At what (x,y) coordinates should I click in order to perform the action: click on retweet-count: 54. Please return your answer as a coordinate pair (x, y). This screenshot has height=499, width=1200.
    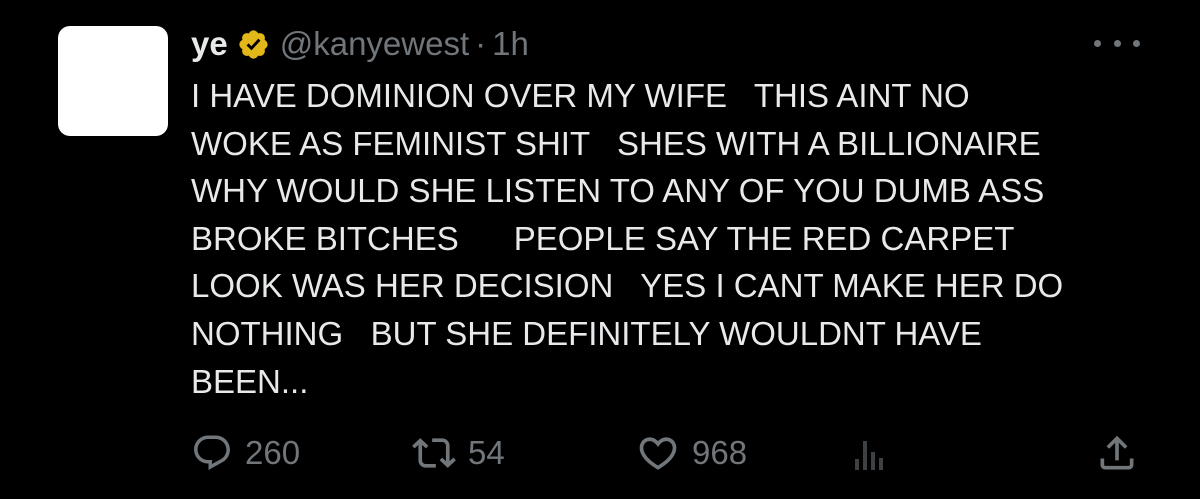
    Looking at the image, I should click on (486, 452).